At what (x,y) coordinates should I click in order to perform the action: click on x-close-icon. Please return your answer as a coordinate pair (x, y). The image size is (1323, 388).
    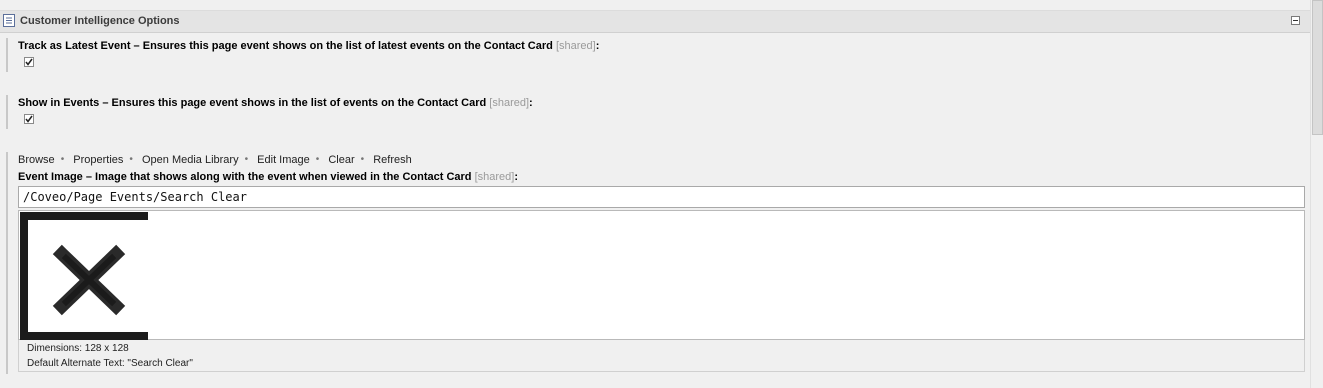
    Looking at the image, I should click on (89, 280).